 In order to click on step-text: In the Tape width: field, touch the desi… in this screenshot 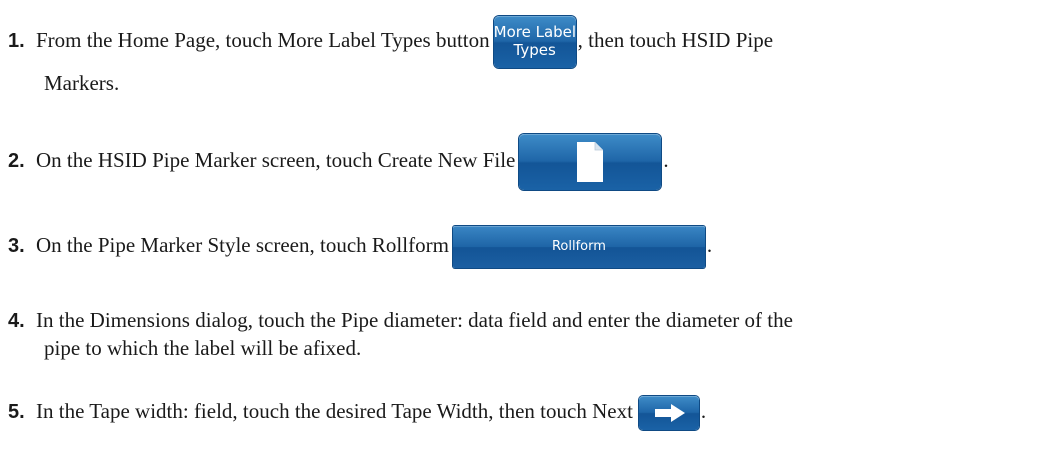, I will do `click(334, 411)`.